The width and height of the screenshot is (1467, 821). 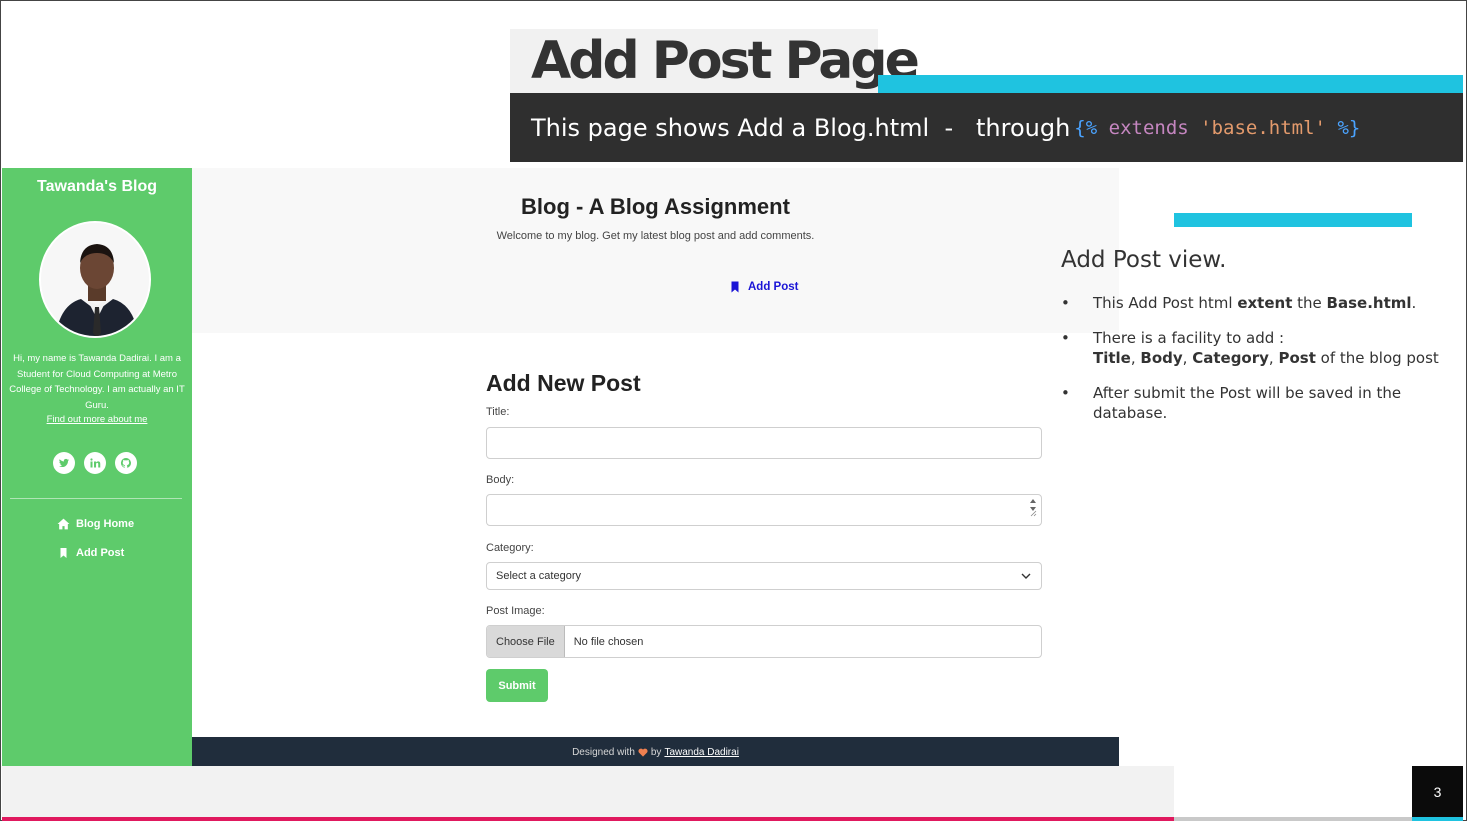 I want to click on category-select: Select a category, so click(x=764, y=576).